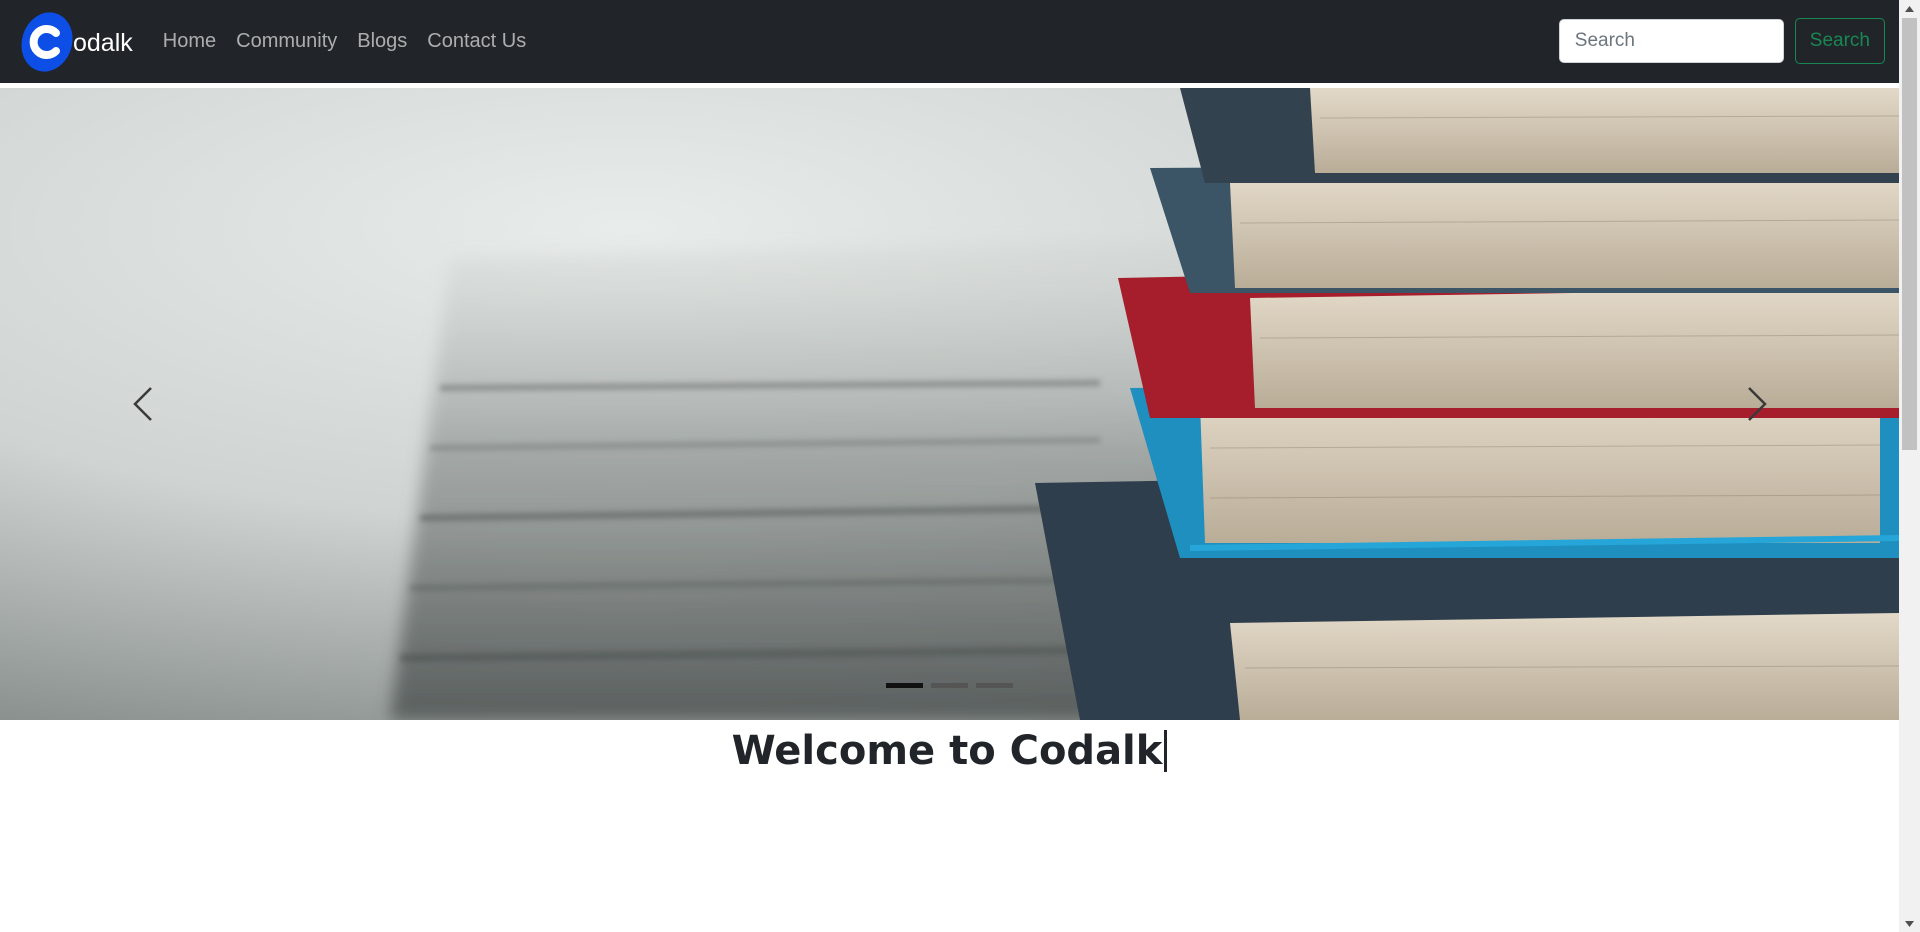  I want to click on brand-link: odalk, so click(75, 42).